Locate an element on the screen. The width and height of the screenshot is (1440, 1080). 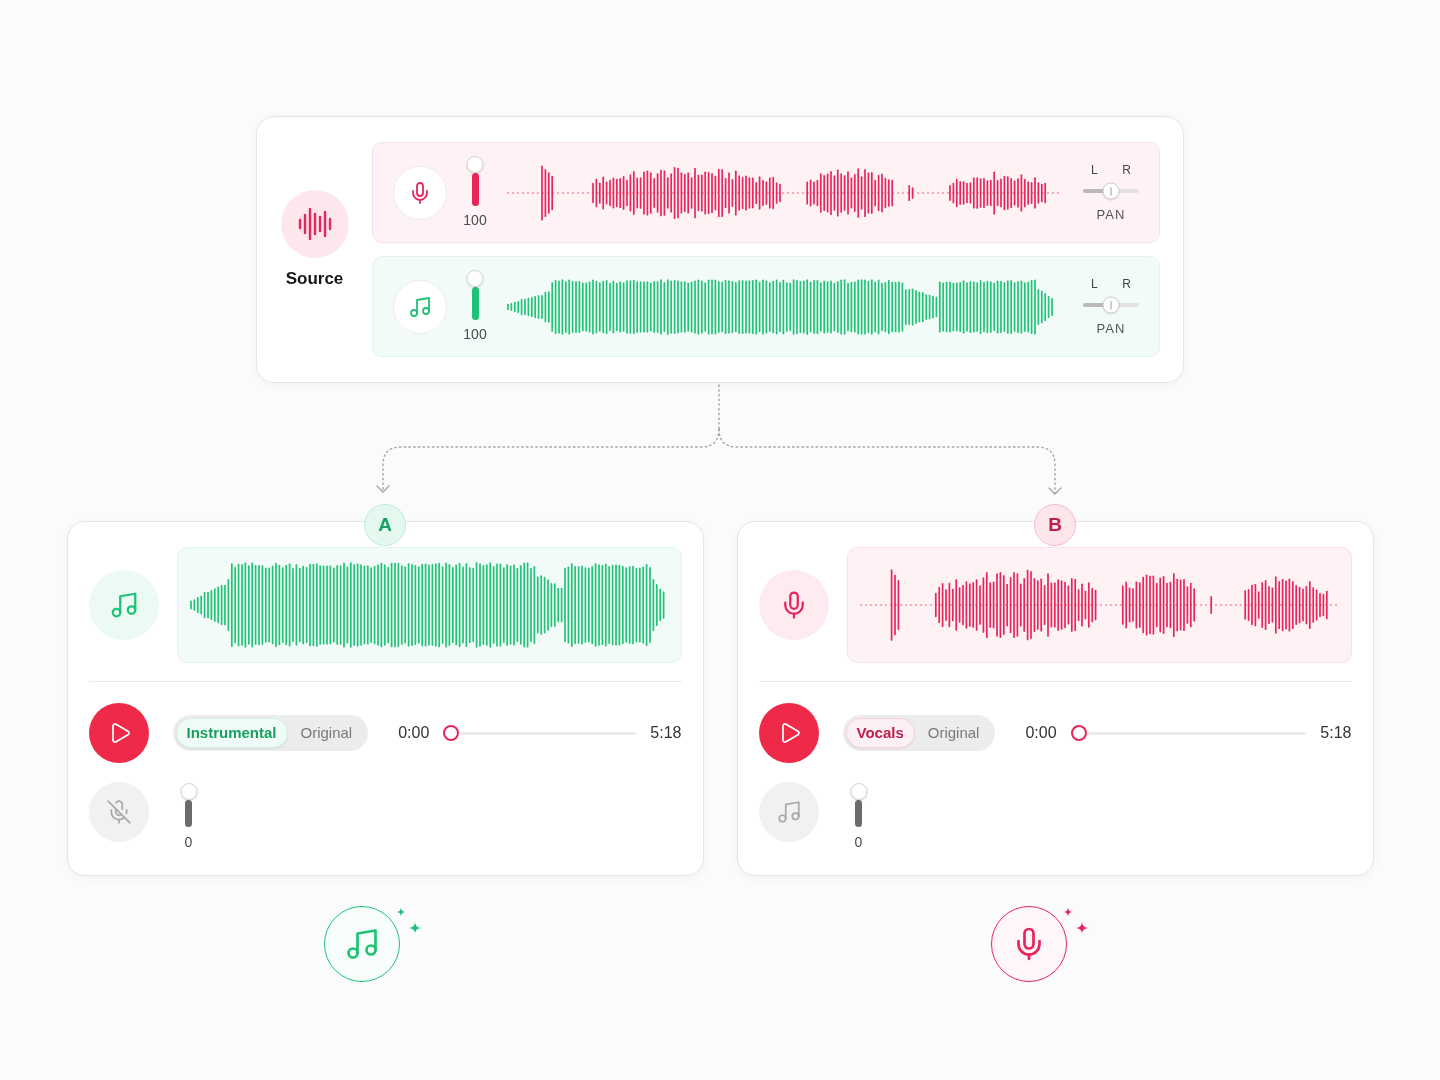
source-label: Source is located at coordinates (314, 279).